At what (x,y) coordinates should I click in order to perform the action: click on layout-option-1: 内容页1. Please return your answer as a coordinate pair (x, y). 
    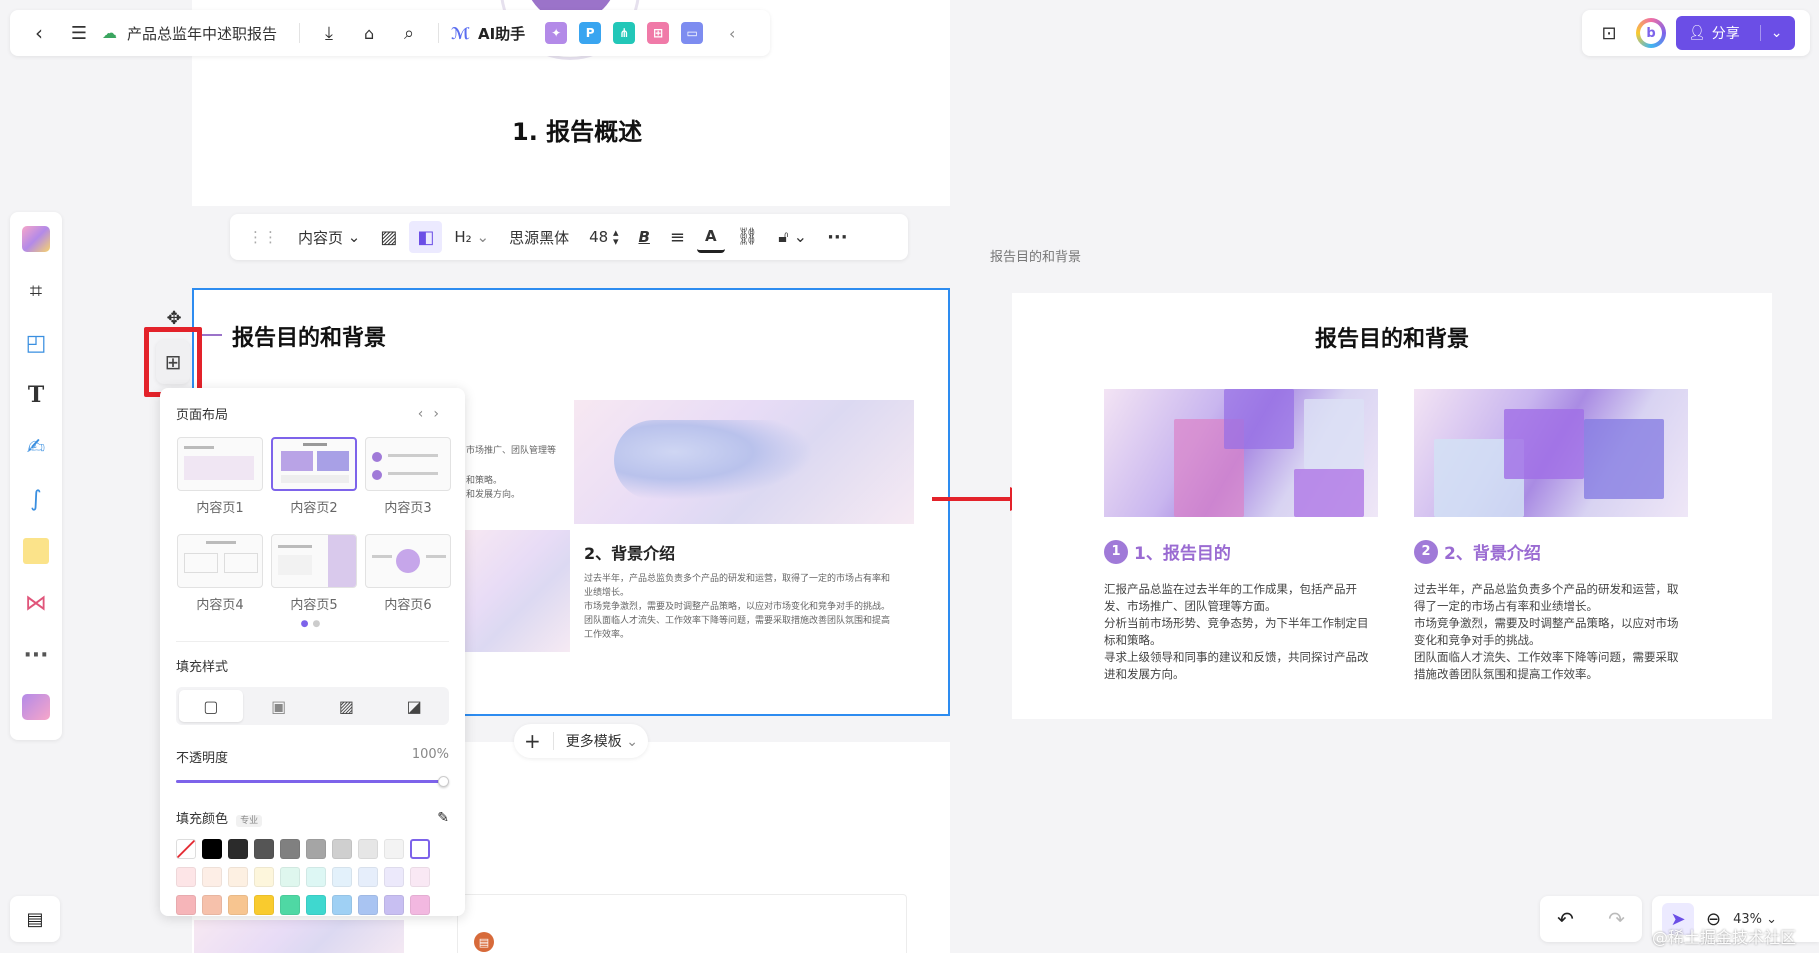
    Looking at the image, I should click on (220, 483).